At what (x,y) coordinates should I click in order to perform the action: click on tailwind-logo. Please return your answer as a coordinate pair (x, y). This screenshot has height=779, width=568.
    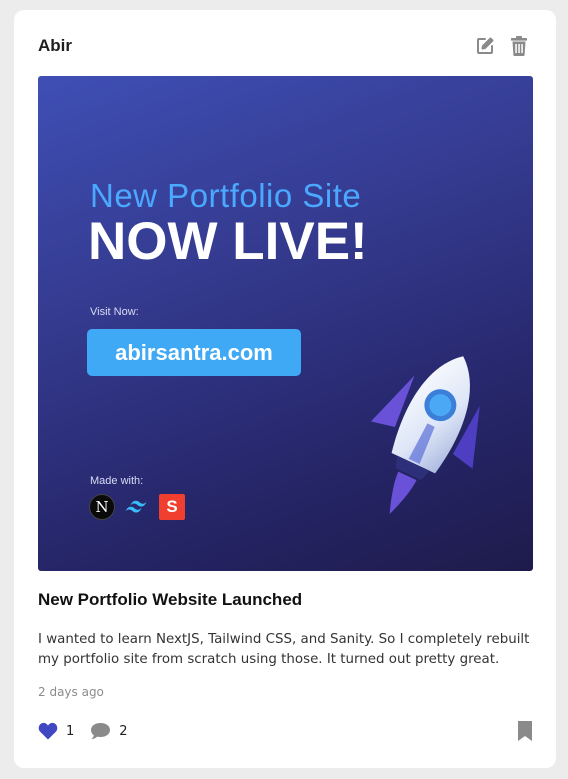
    Looking at the image, I should click on (137, 507).